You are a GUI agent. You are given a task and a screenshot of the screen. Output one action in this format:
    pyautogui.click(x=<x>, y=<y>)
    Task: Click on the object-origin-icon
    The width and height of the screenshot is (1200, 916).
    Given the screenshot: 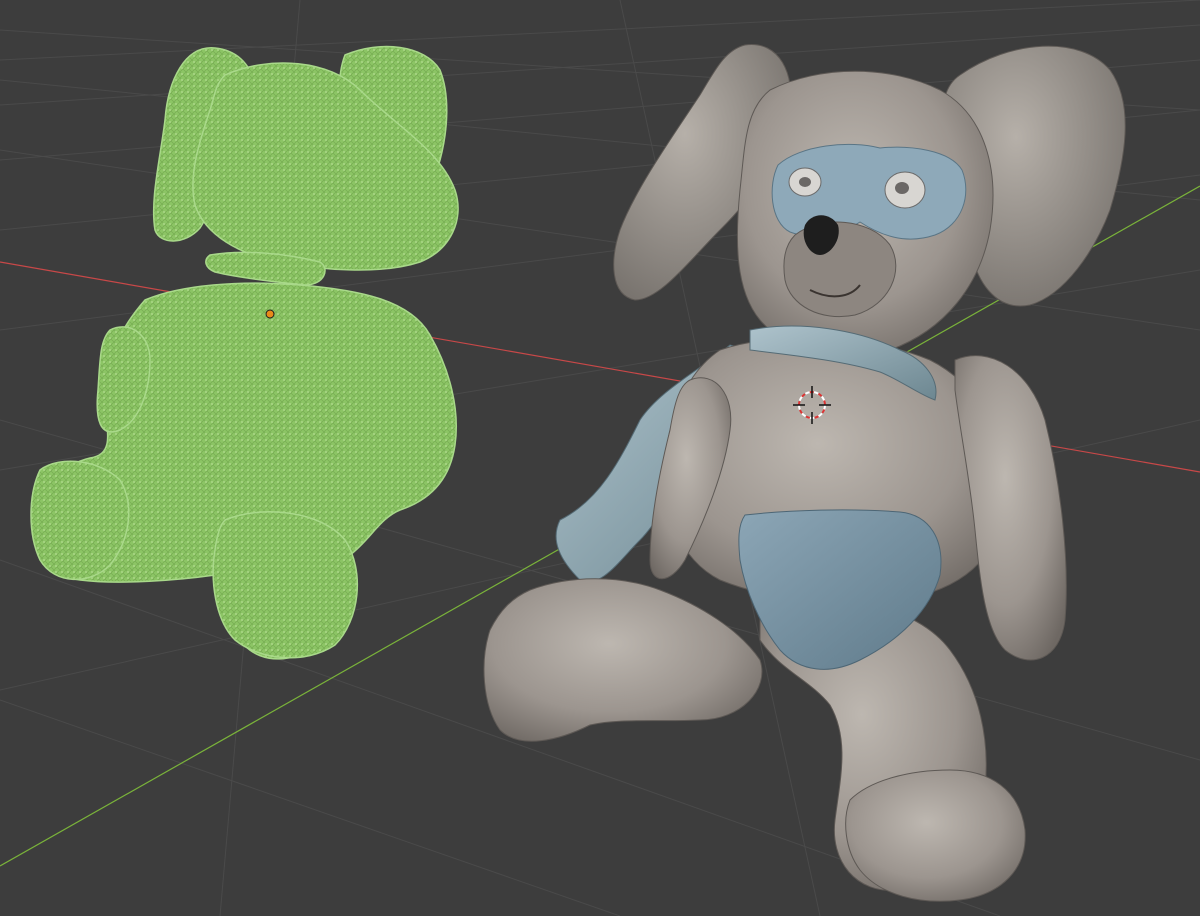 What is the action you would take?
    pyautogui.click(x=270, y=314)
    